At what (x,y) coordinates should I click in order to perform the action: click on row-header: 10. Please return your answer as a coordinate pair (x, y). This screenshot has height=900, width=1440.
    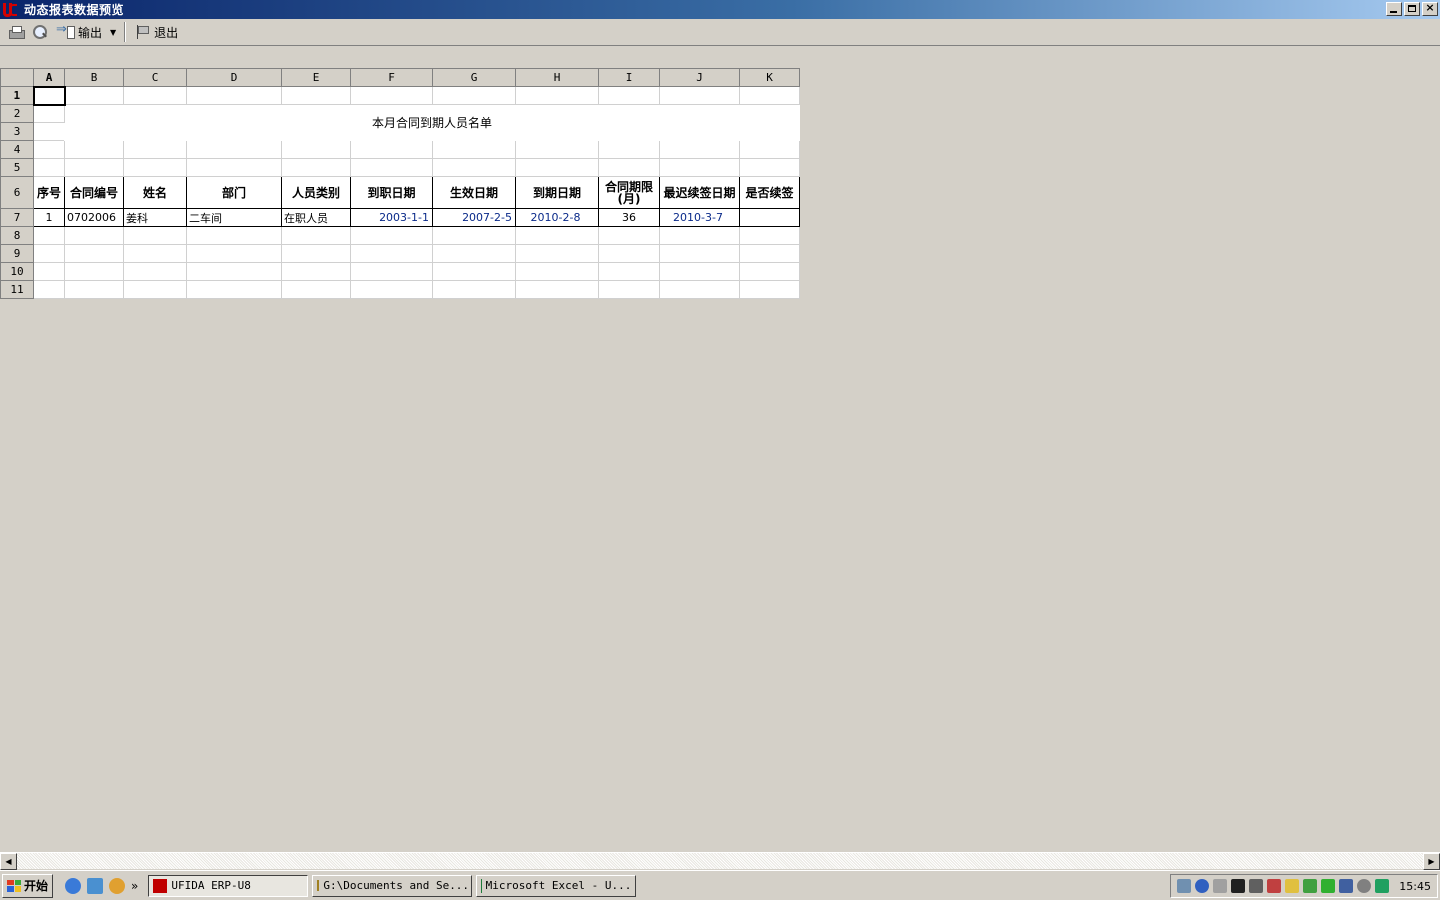
    Looking at the image, I should click on (17, 271).